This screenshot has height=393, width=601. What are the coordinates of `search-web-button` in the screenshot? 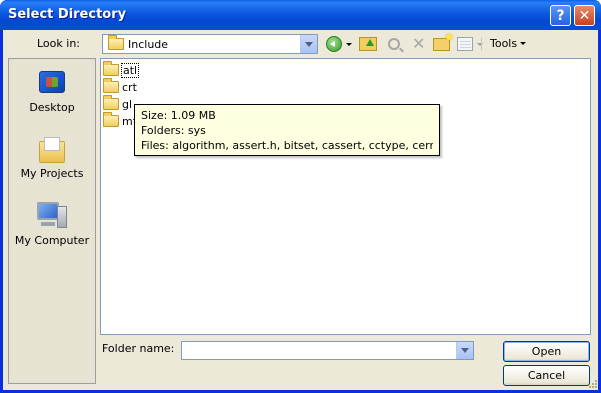 It's located at (394, 44).